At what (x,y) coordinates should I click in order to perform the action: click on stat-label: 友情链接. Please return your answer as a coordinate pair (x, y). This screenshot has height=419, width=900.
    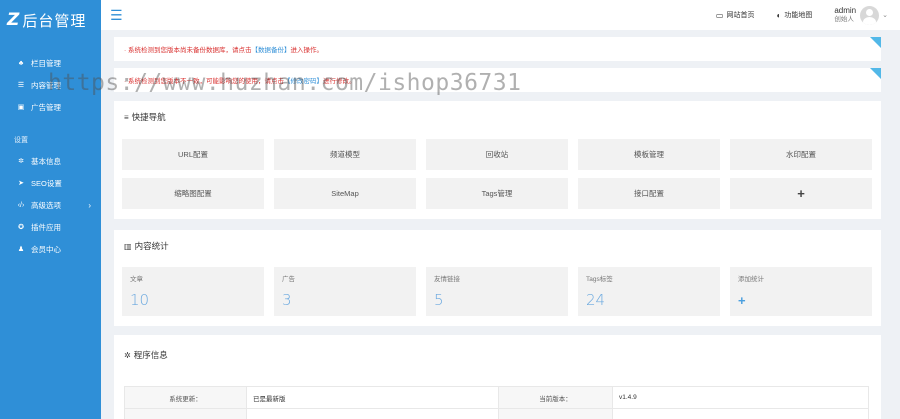
    Looking at the image, I should click on (447, 279).